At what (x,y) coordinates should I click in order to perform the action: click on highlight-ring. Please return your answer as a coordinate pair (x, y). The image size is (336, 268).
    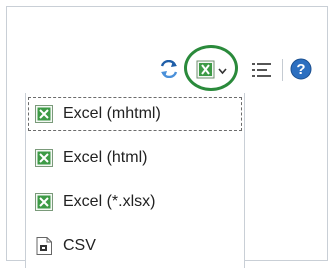
    Looking at the image, I should click on (211, 68).